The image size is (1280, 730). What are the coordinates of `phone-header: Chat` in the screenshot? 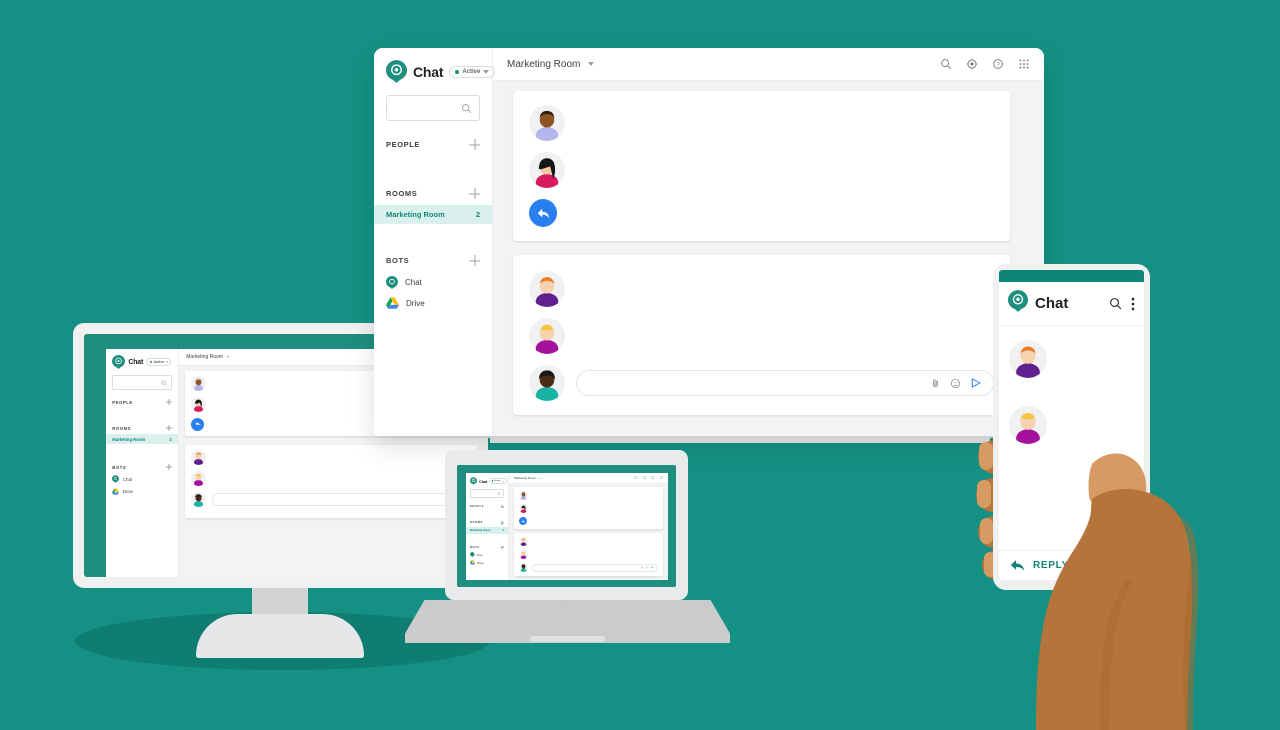 It's located at (1071, 304).